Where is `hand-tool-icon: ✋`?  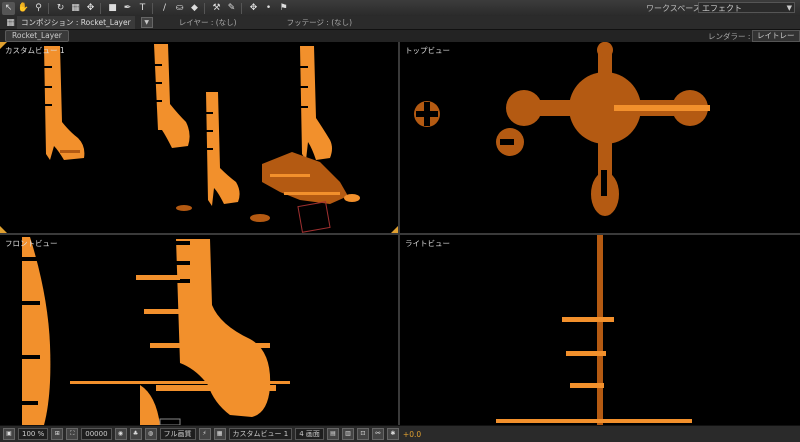
hand-tool-icon: ✋ is located at coordinates (23, 8).